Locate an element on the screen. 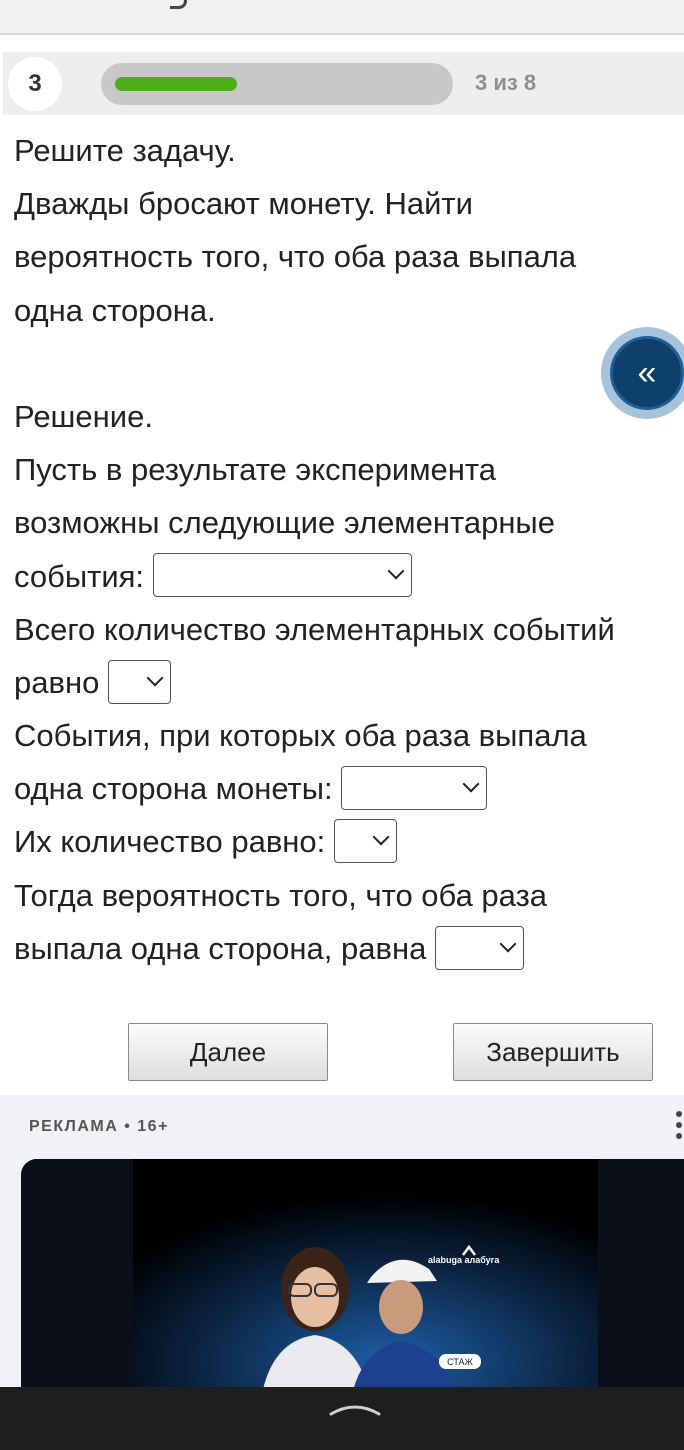  task-line-events: события: is located at coordinates (349, 576).